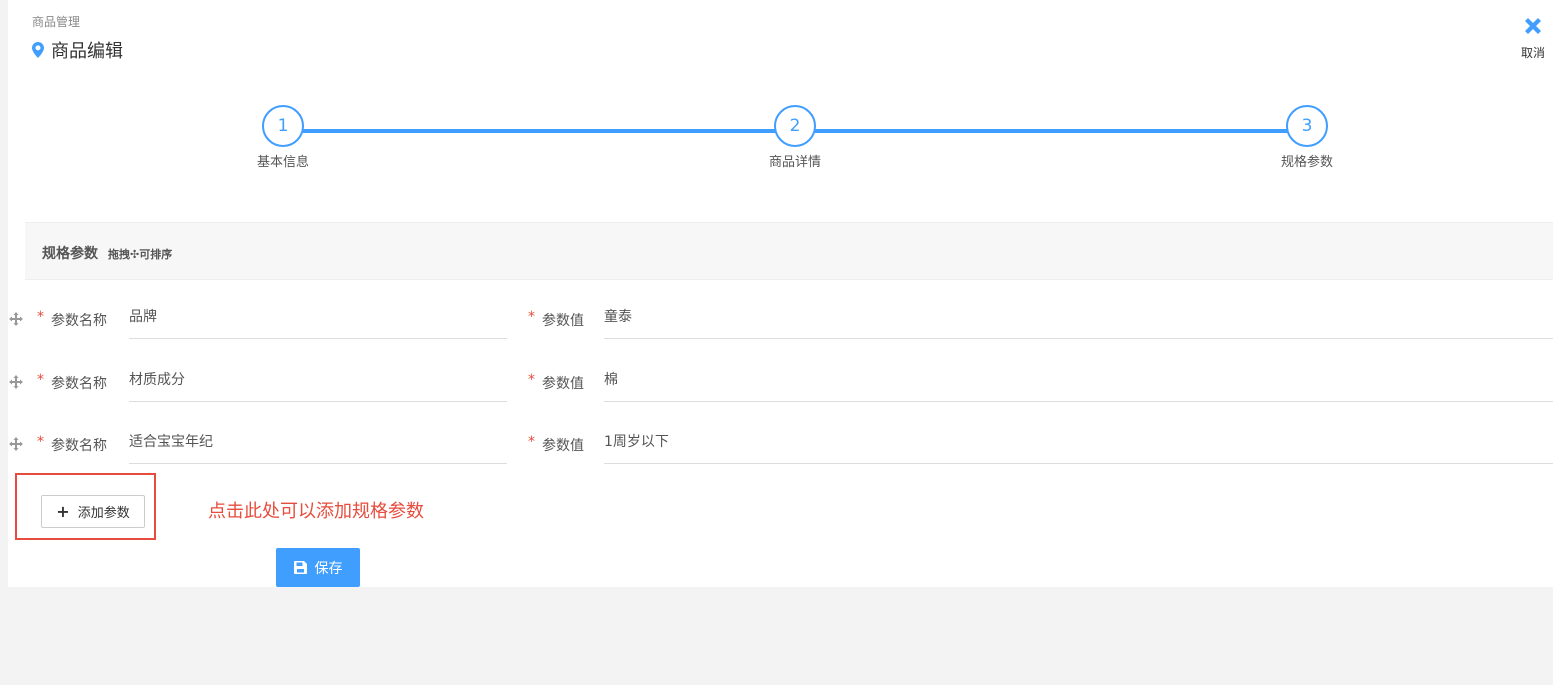 The image size is (1553, 685). I want to click on param-value-input: 棉, so click(1078, 381).